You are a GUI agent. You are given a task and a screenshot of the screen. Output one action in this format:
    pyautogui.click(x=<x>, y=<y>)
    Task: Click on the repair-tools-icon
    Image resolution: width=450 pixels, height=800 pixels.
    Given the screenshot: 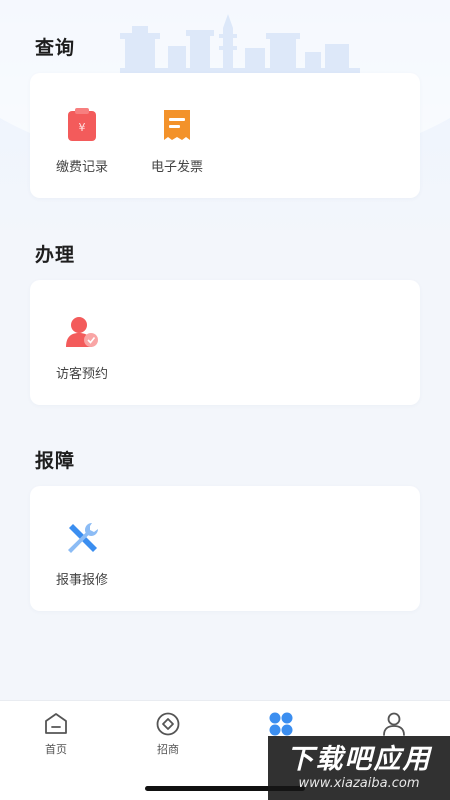 What is the action you would take?
    pyautogui.click(x=83, y=538)
    